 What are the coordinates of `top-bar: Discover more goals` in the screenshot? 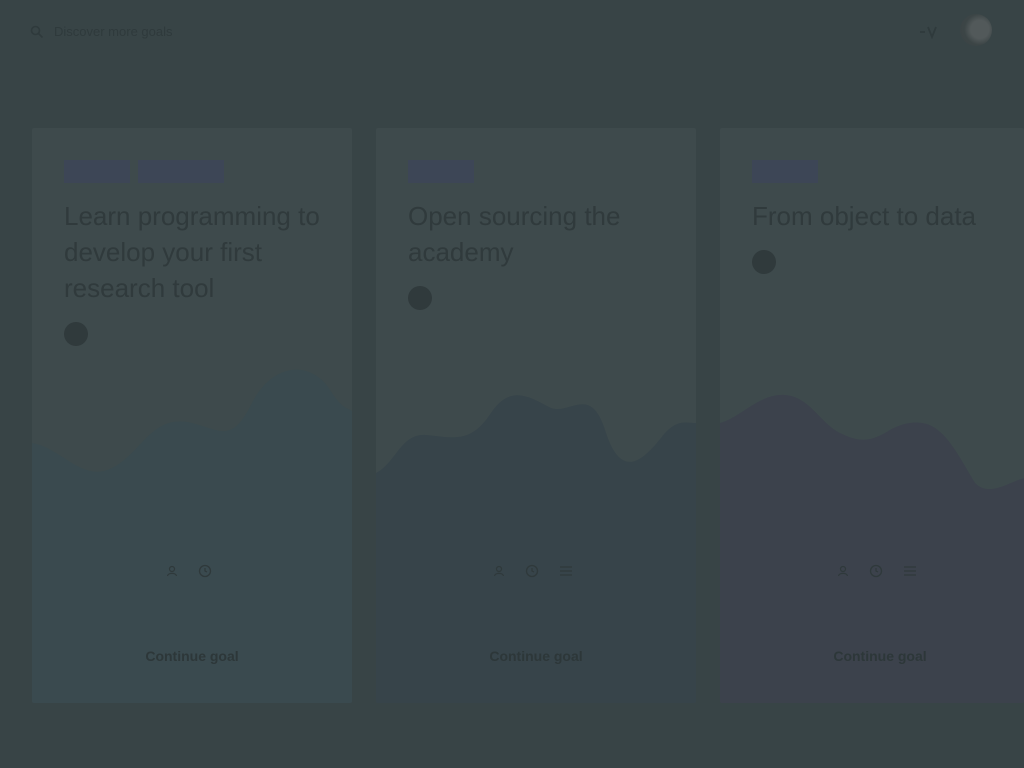 It's located at (512, 32).